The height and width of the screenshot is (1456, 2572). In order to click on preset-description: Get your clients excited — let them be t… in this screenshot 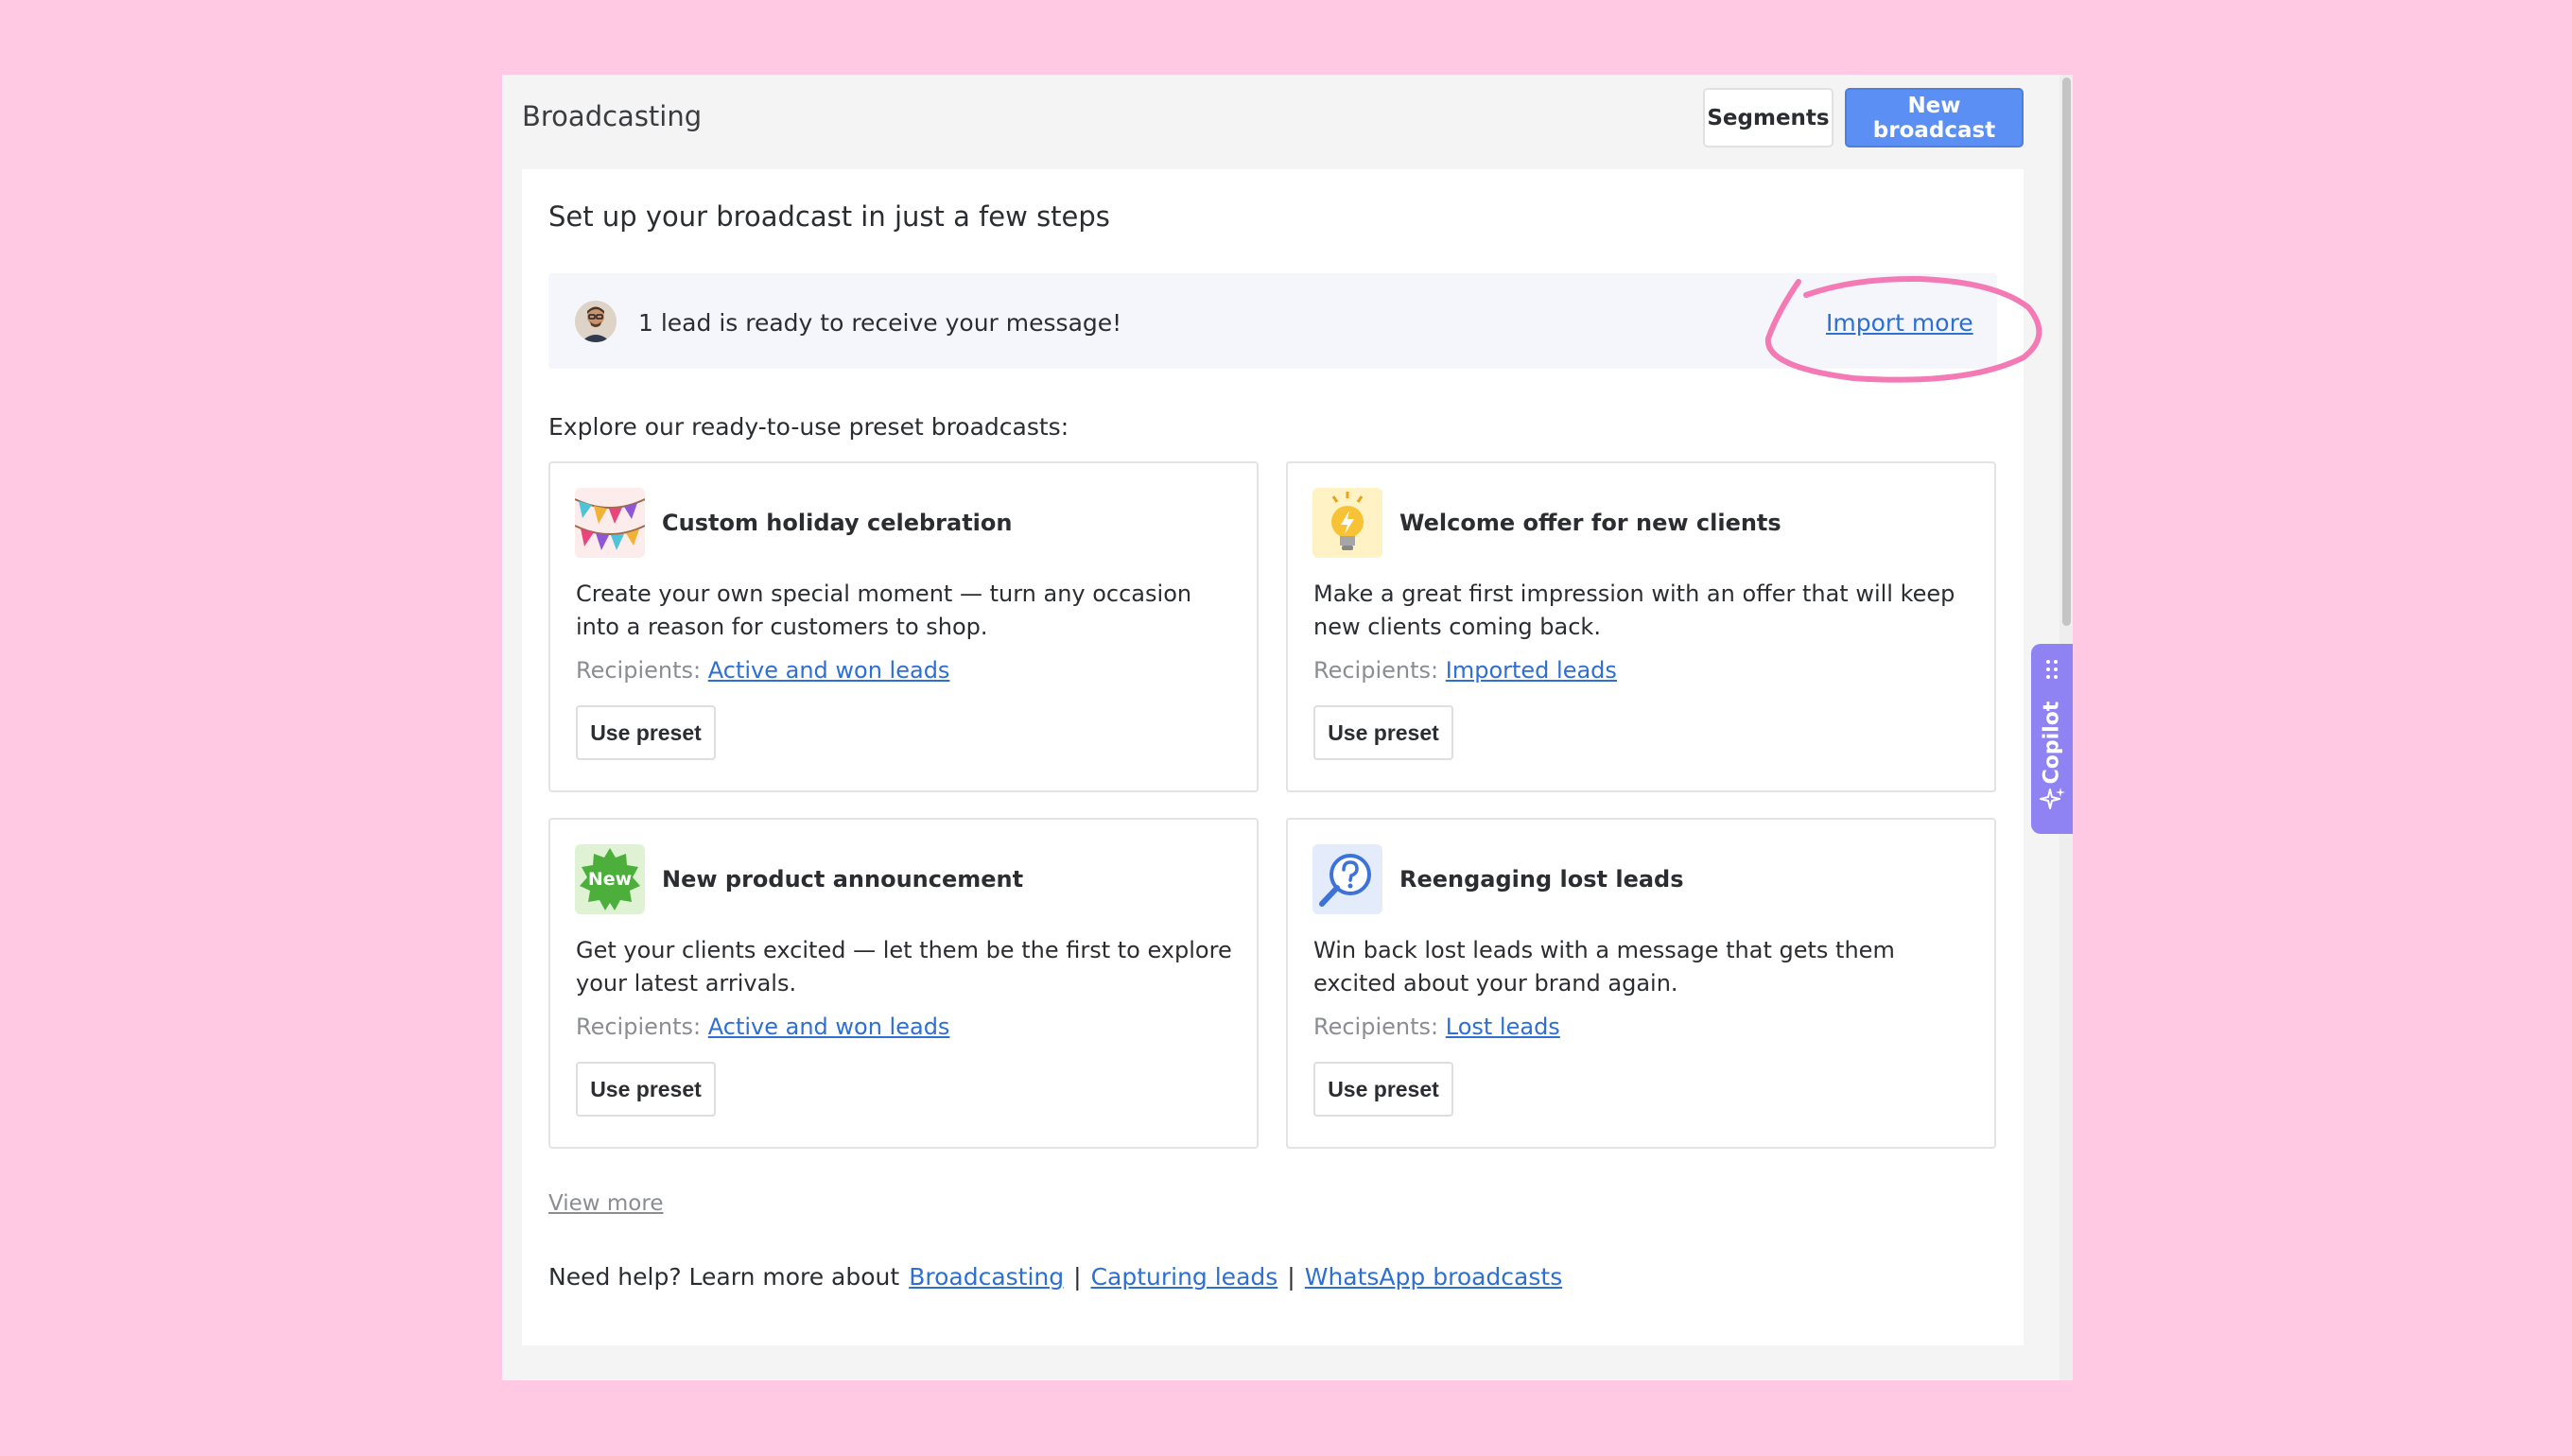, I will do `click(904, 967)`.